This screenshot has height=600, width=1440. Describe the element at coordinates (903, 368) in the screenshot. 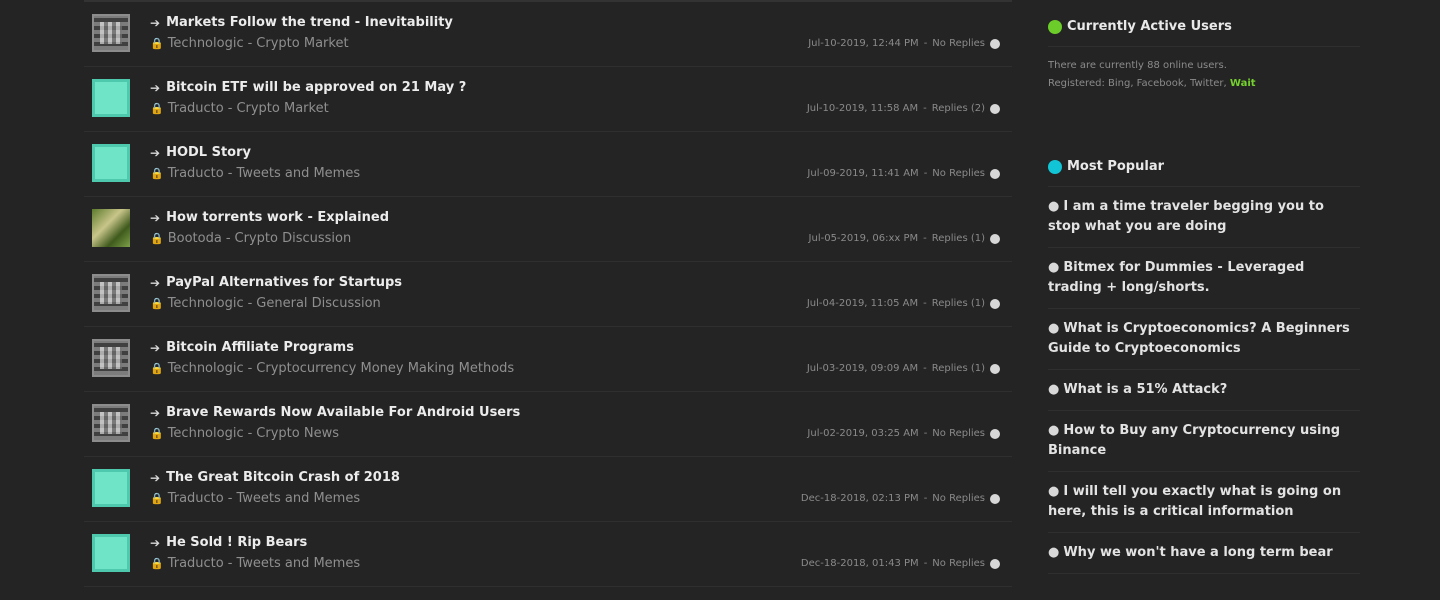

I see `thread-stats: Jul-03-2019, 09:09 AM - Replies (1)` at that location.